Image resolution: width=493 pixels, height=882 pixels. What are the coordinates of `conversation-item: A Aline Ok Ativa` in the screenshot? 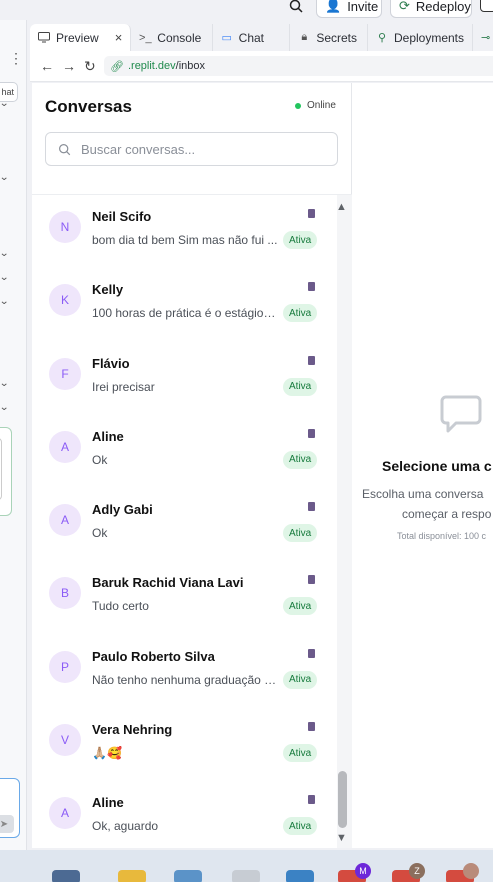 It's located at (184, 451).